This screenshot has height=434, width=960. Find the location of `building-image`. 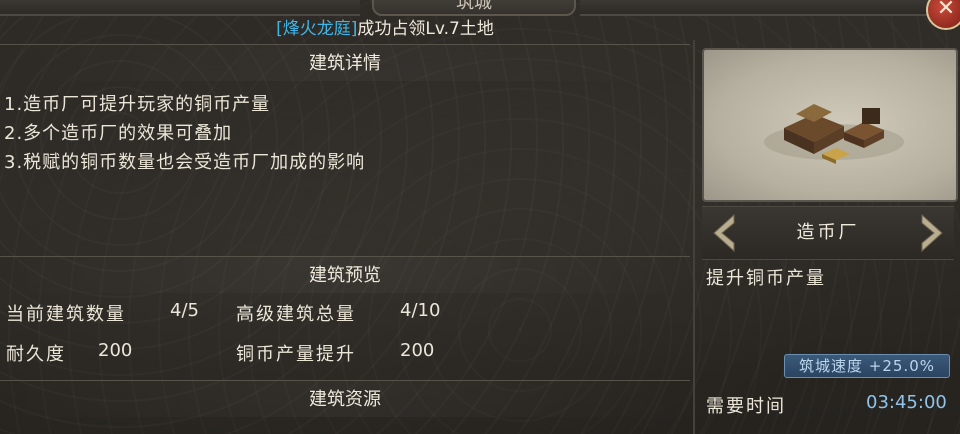

building-image is located at coordinates (830, 125).